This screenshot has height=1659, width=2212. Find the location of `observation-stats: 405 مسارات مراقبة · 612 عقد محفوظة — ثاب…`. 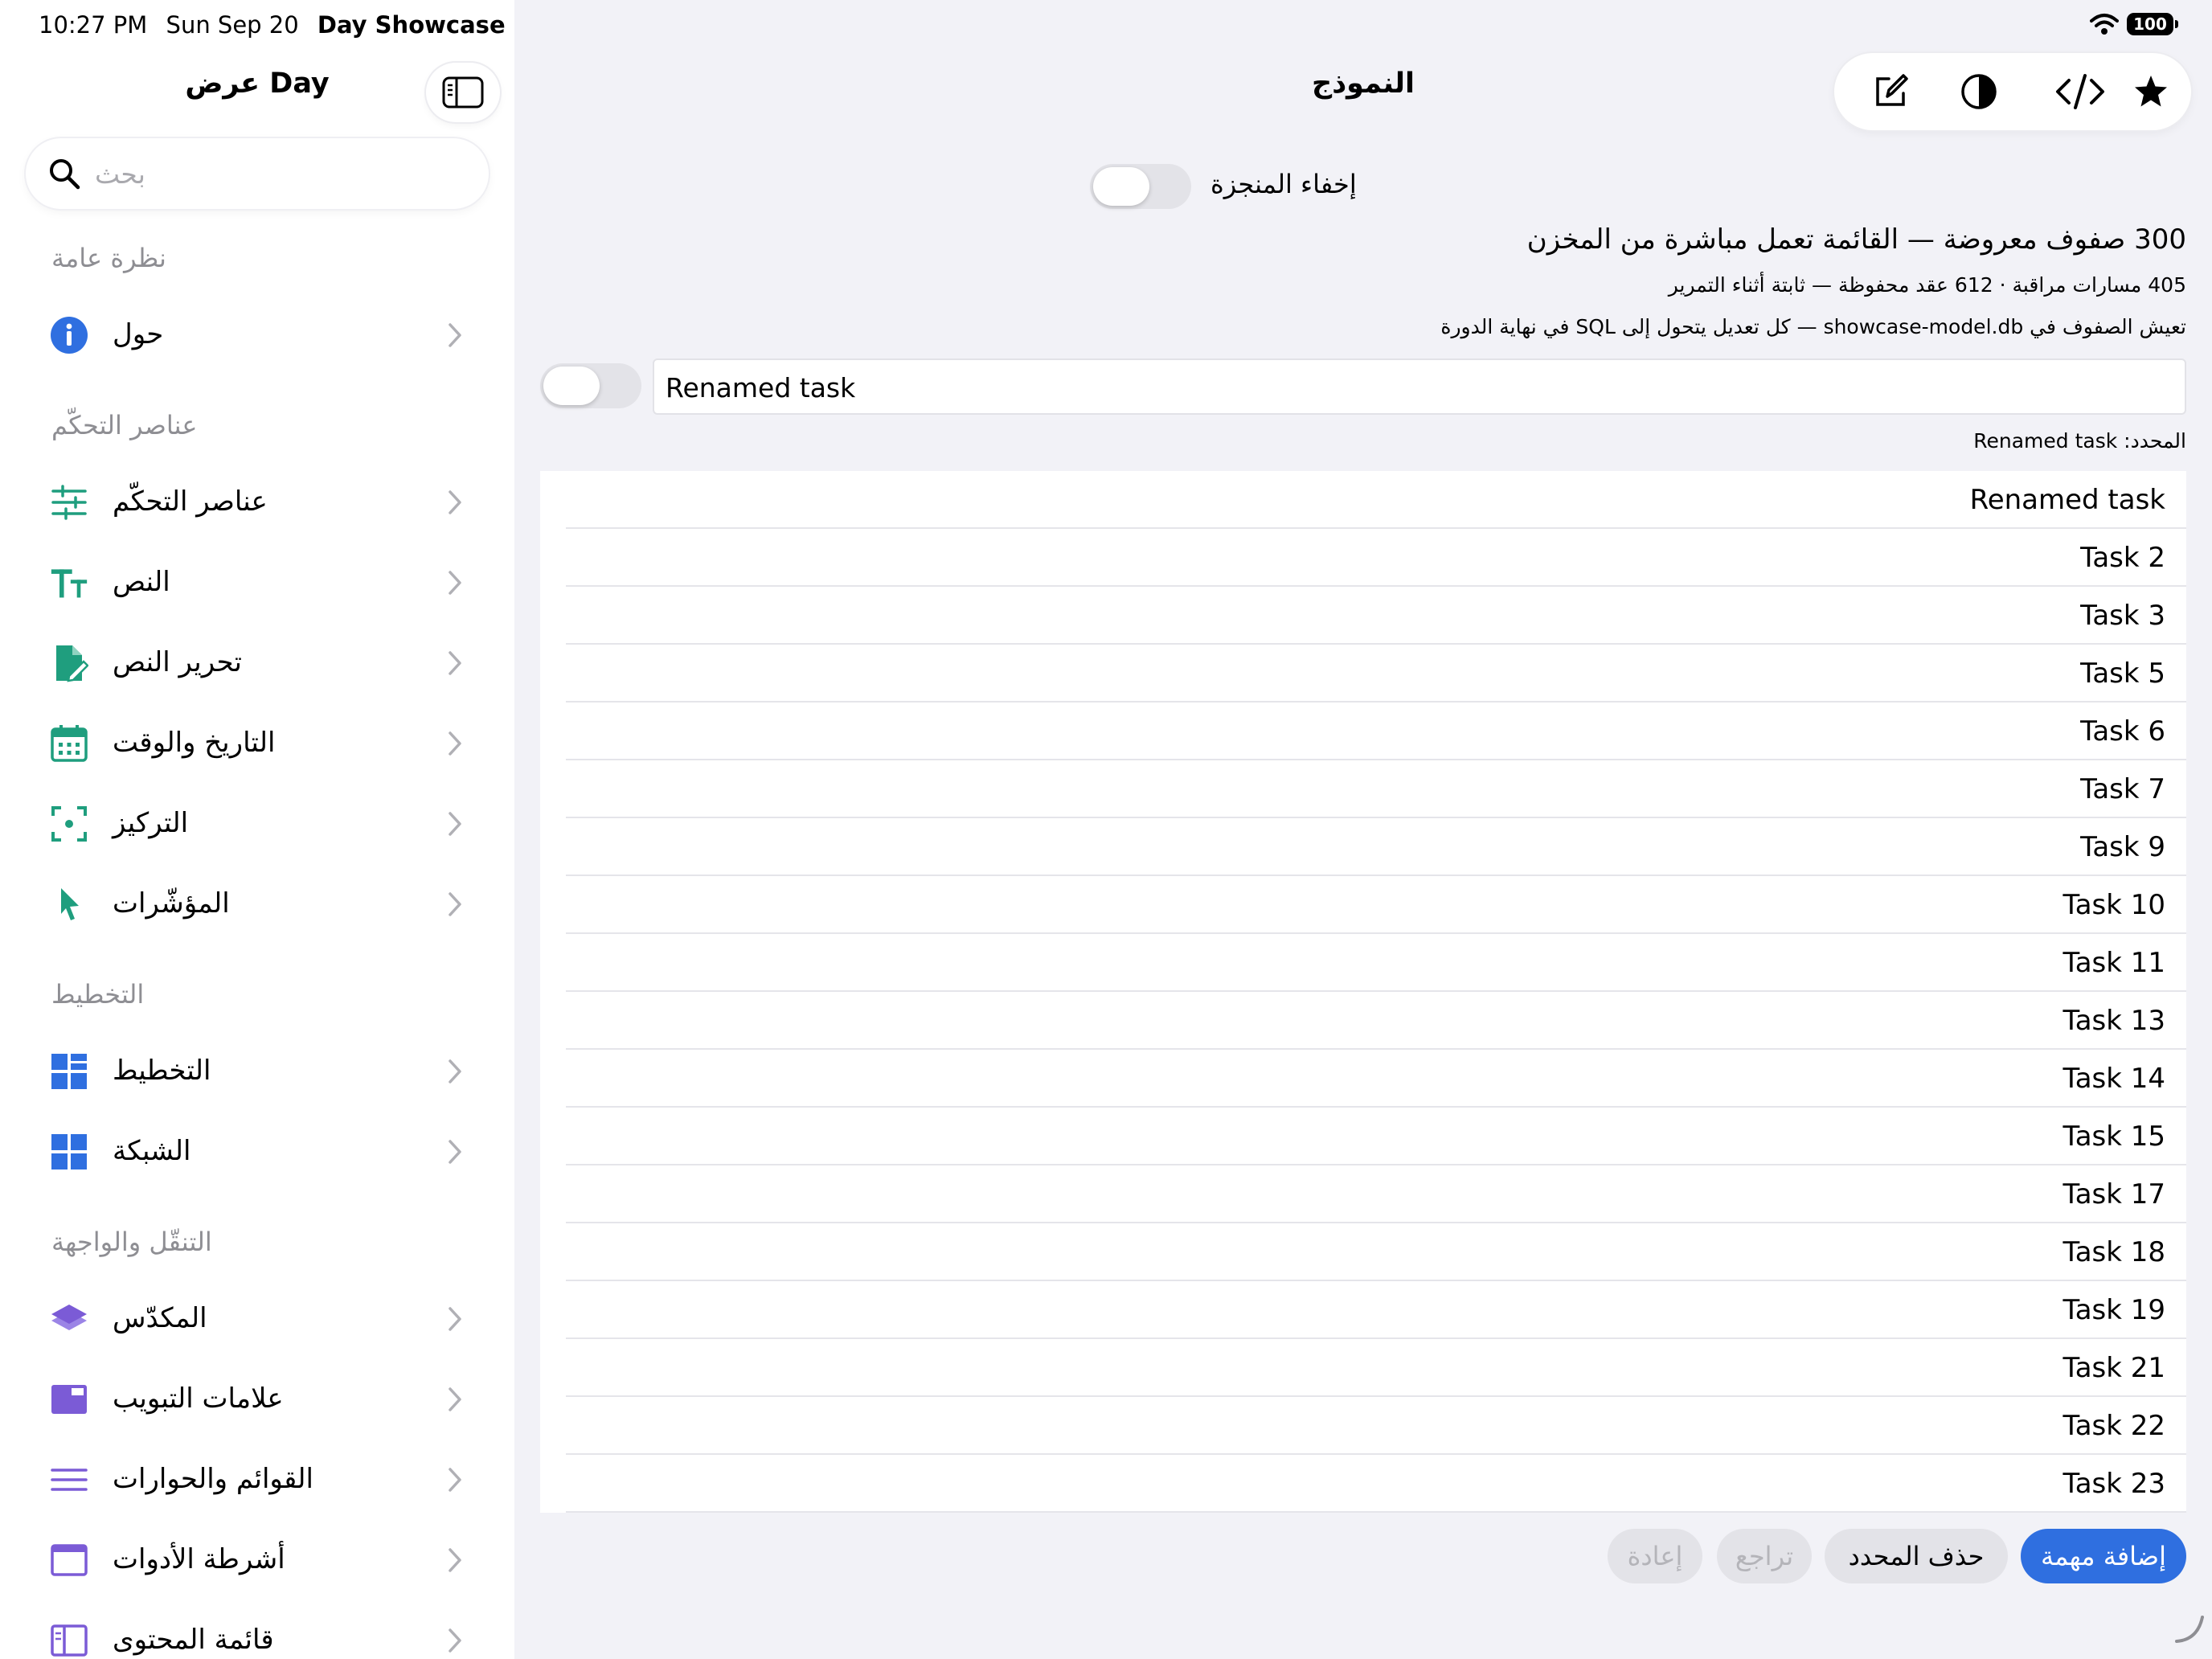

observation-stats: 405 مسارات مراقبة · 612 عقد محفوظة — ثاب… is located at coordinates (1927, 285).